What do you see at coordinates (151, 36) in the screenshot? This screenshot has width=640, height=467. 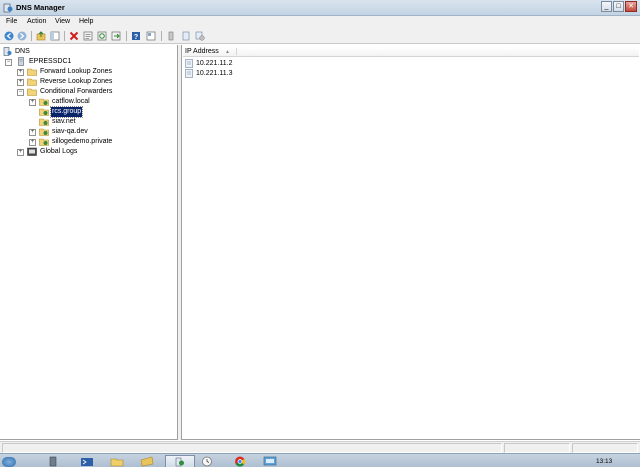 I see `console-tree-icon` at bounding box center [151, 36].